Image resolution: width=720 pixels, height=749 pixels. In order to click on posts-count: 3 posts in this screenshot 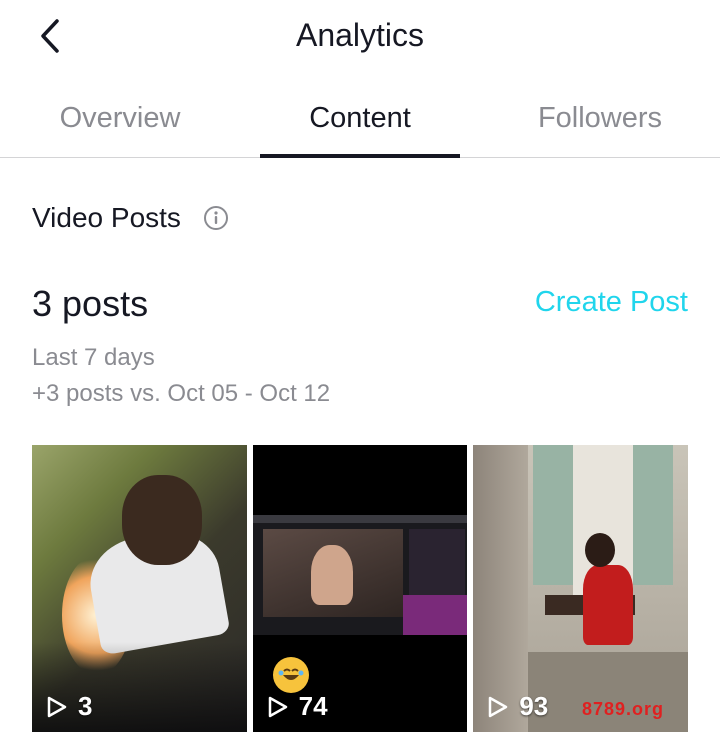, I will do `click(90, 303)`.